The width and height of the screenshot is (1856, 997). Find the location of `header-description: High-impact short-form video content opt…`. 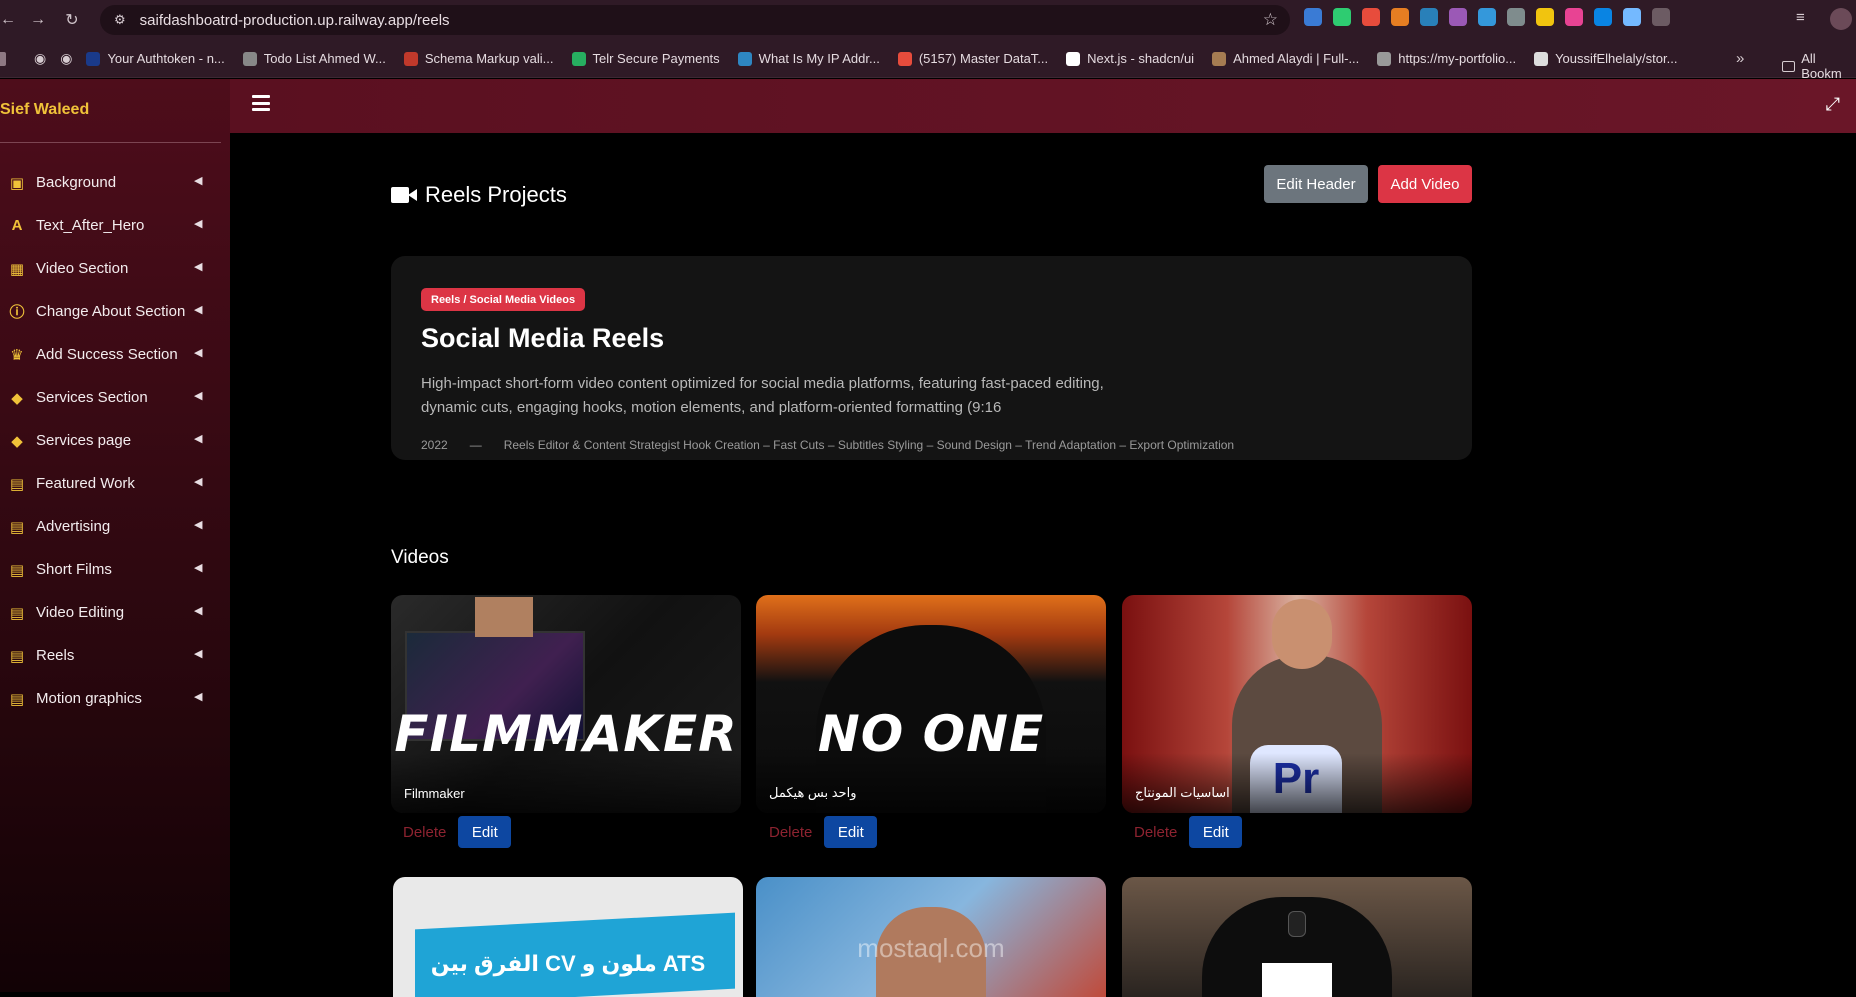

header-description: High-impact short-form video content opt… is located at coordinates (762, 395).